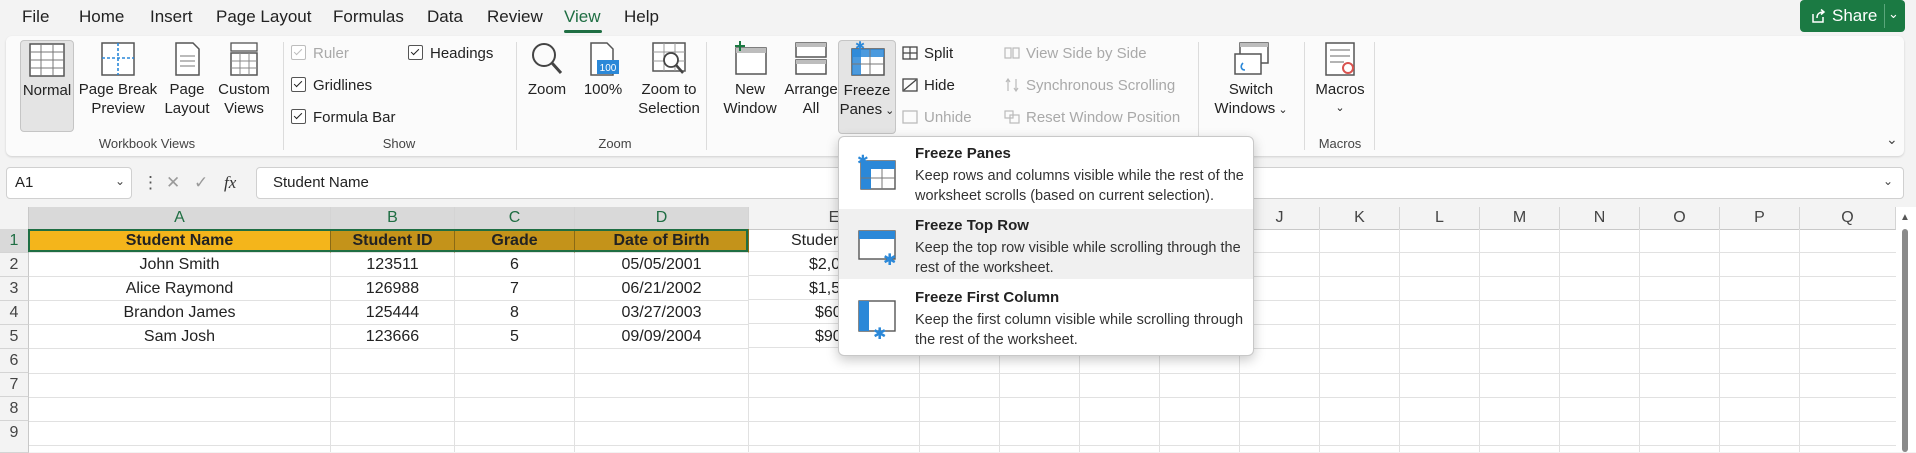 The image size is (1916, 453). I want to click on menu-review: Review, so click(515, 17).